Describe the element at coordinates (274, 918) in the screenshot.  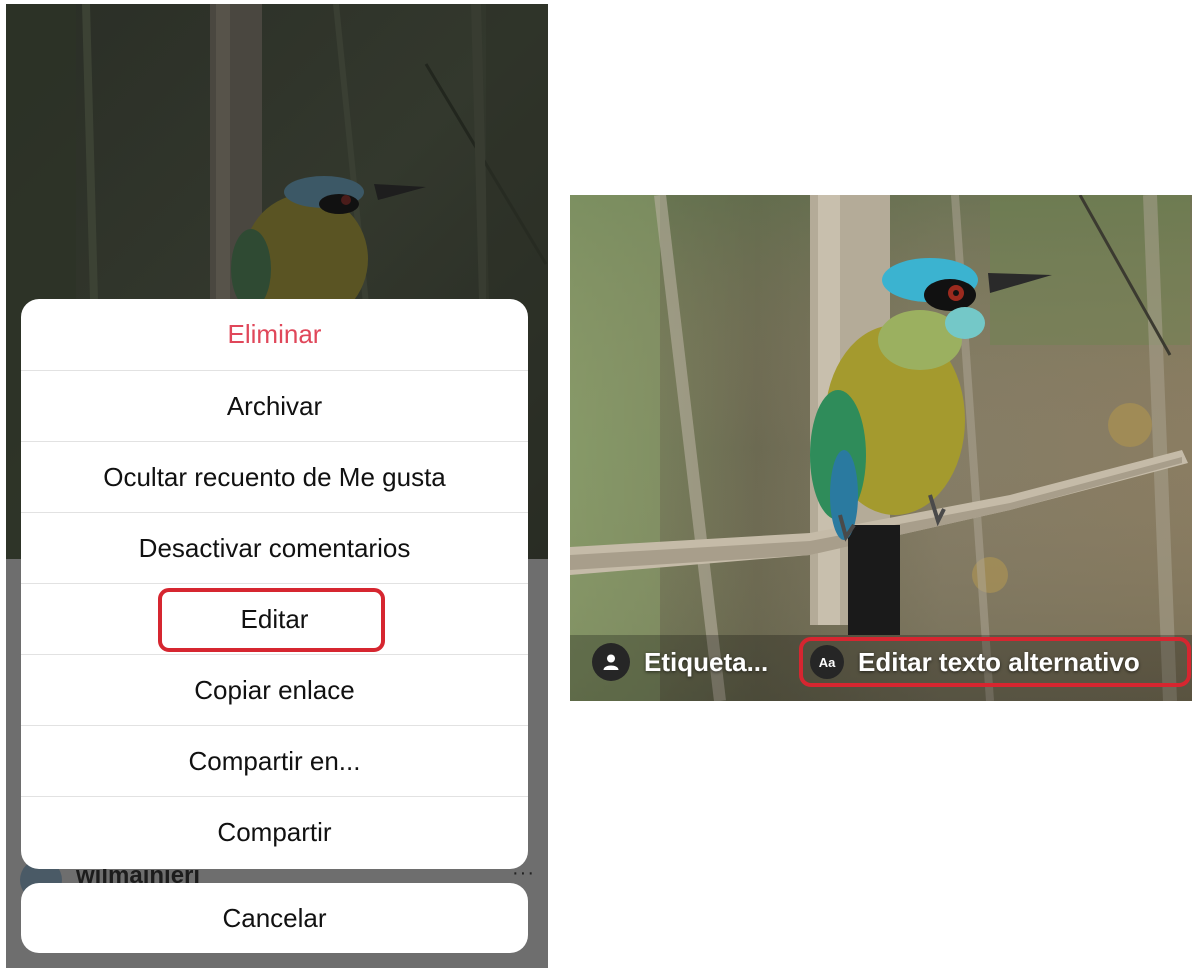
I see `cancel-button: Cancelar` at that location.